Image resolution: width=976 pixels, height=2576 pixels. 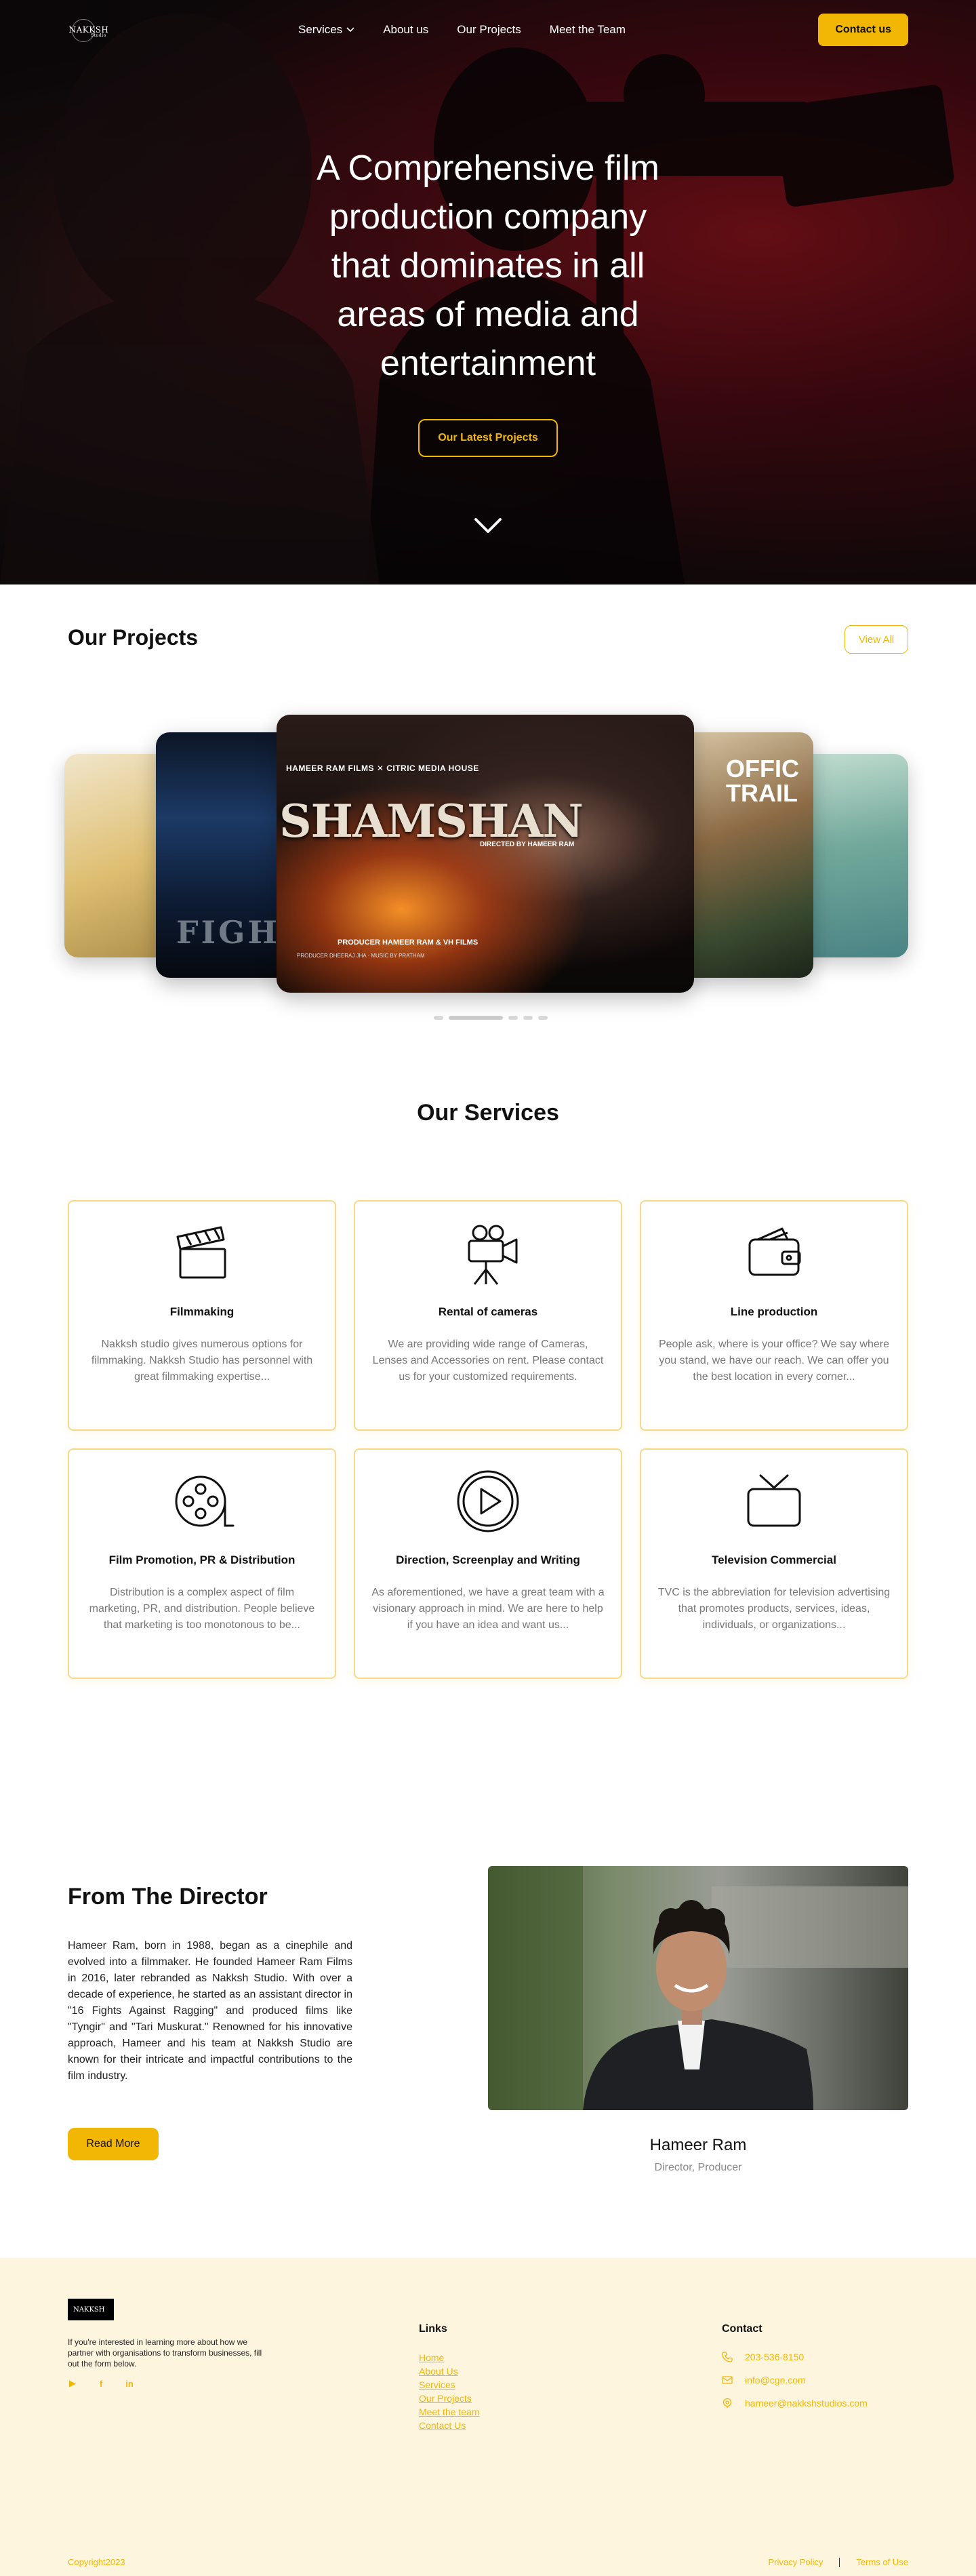 I want to click on clapperboard-icon, so click(x=201, y=1252).